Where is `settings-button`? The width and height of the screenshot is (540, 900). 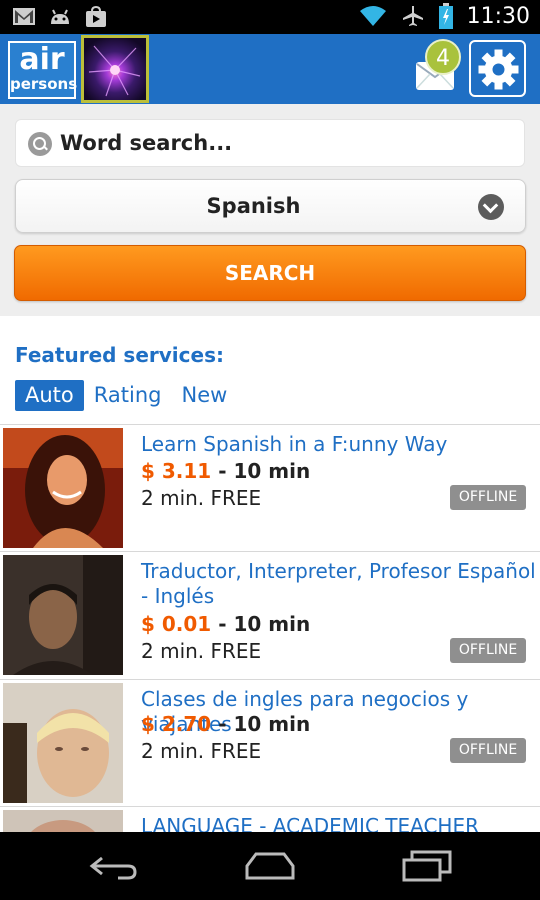 settings-button is located at coordinates (497, 68).